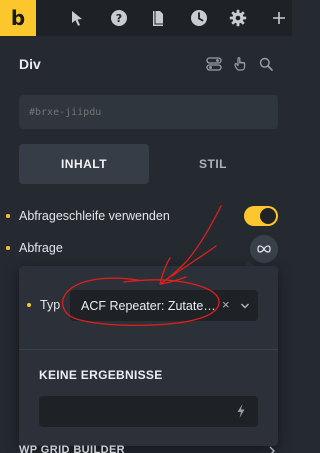 The width and height of the screenshot is (320, 453). Describe the element at coordinates (199, 18) in the screenshot. I see `history-icon` at that location.